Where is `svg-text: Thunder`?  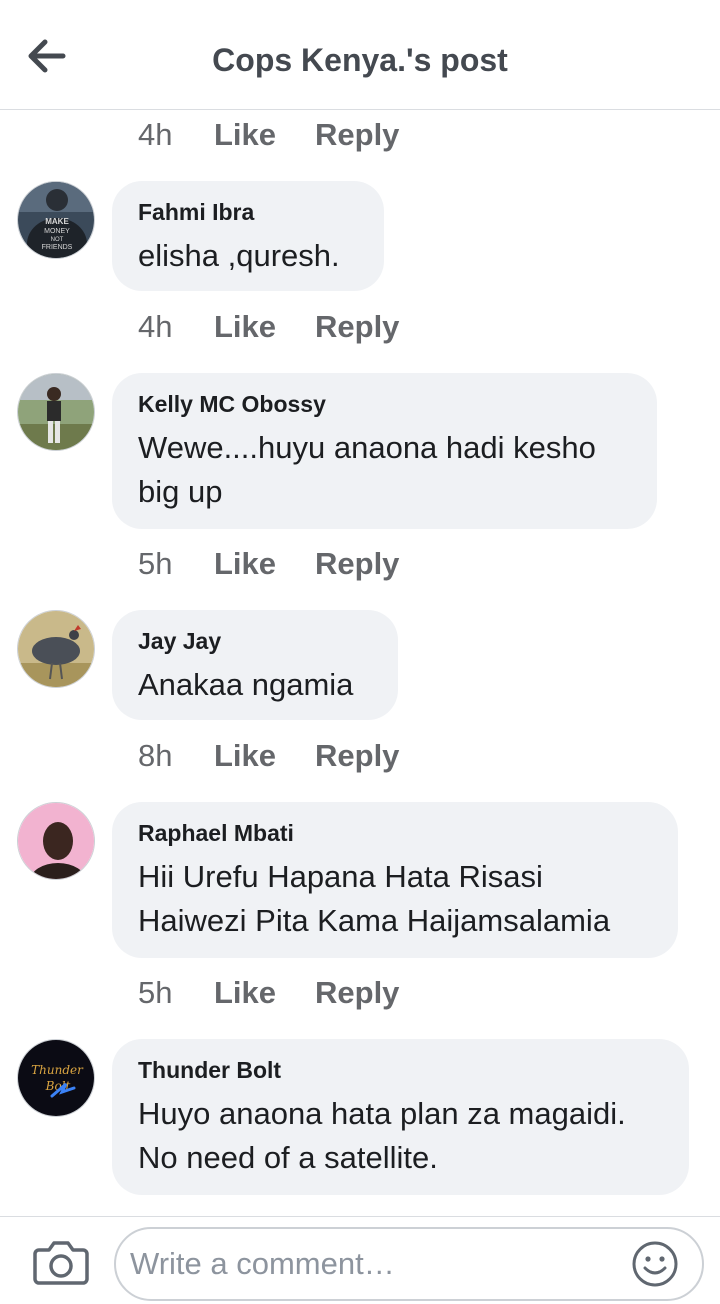
svg-text: Thunder is located at coordinates (57, 1070).